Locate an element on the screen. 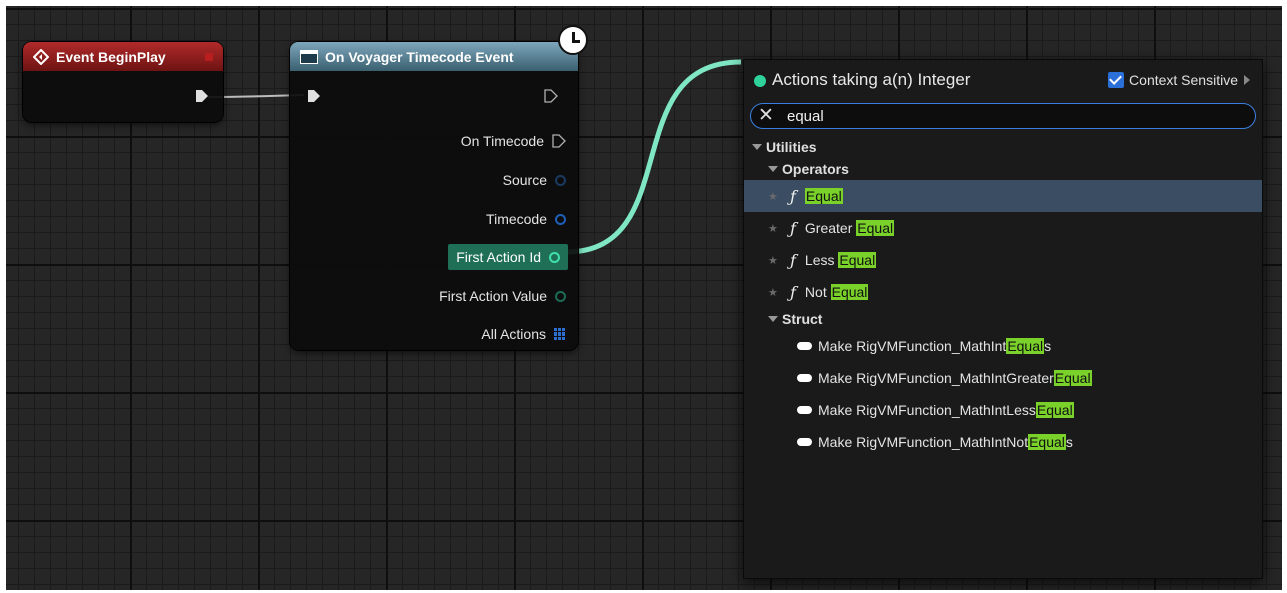 This screenshot has width=1287, height=593. pin-label: Source is located at coordinates (524, 180).